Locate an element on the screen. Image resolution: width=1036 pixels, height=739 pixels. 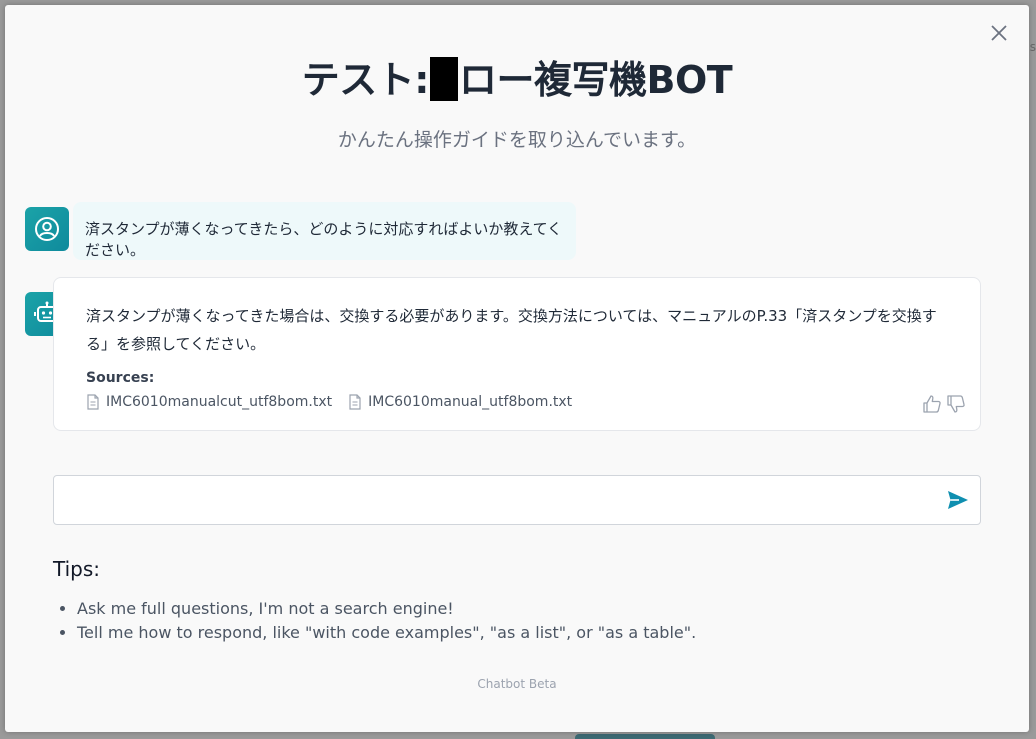
source-name: IMC6010manualcut_utf8bom.txt is located at coordinates (219, 402).